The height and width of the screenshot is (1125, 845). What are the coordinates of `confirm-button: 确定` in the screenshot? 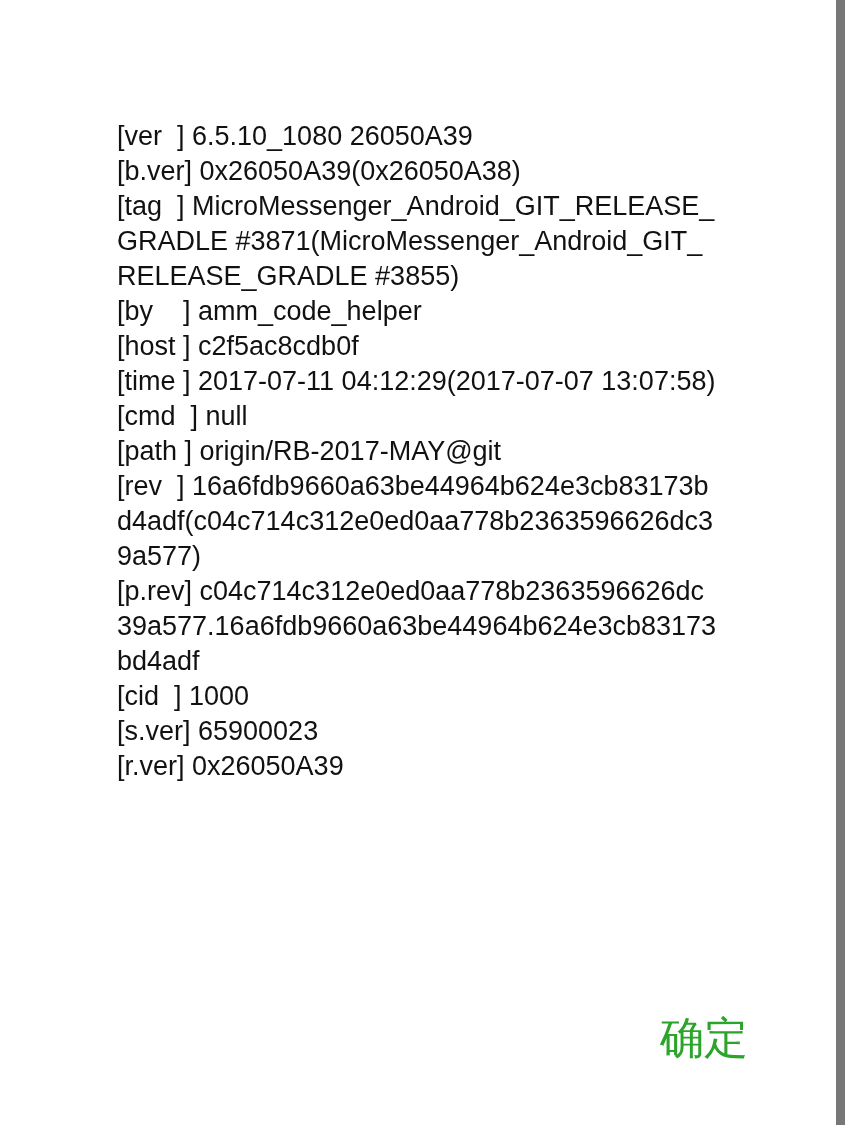 It's located at (704, 1038).